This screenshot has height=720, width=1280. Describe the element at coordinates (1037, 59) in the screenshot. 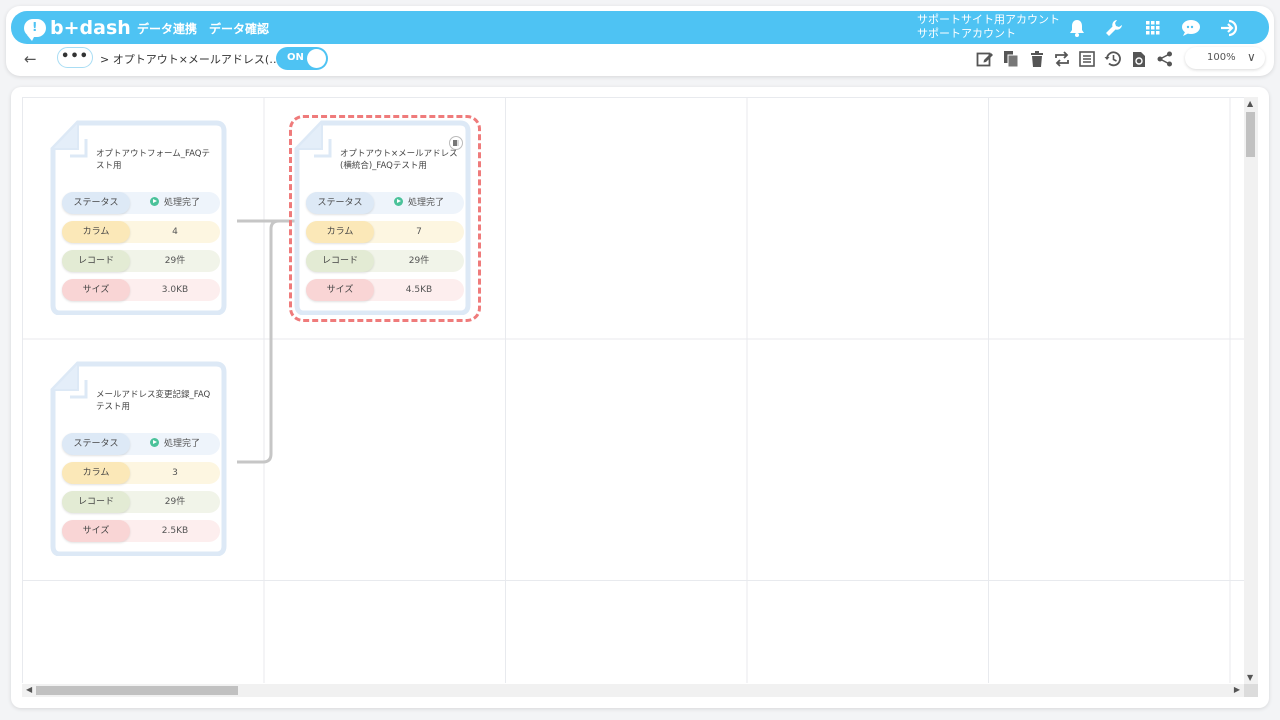

I see `delete-icon` at that location.